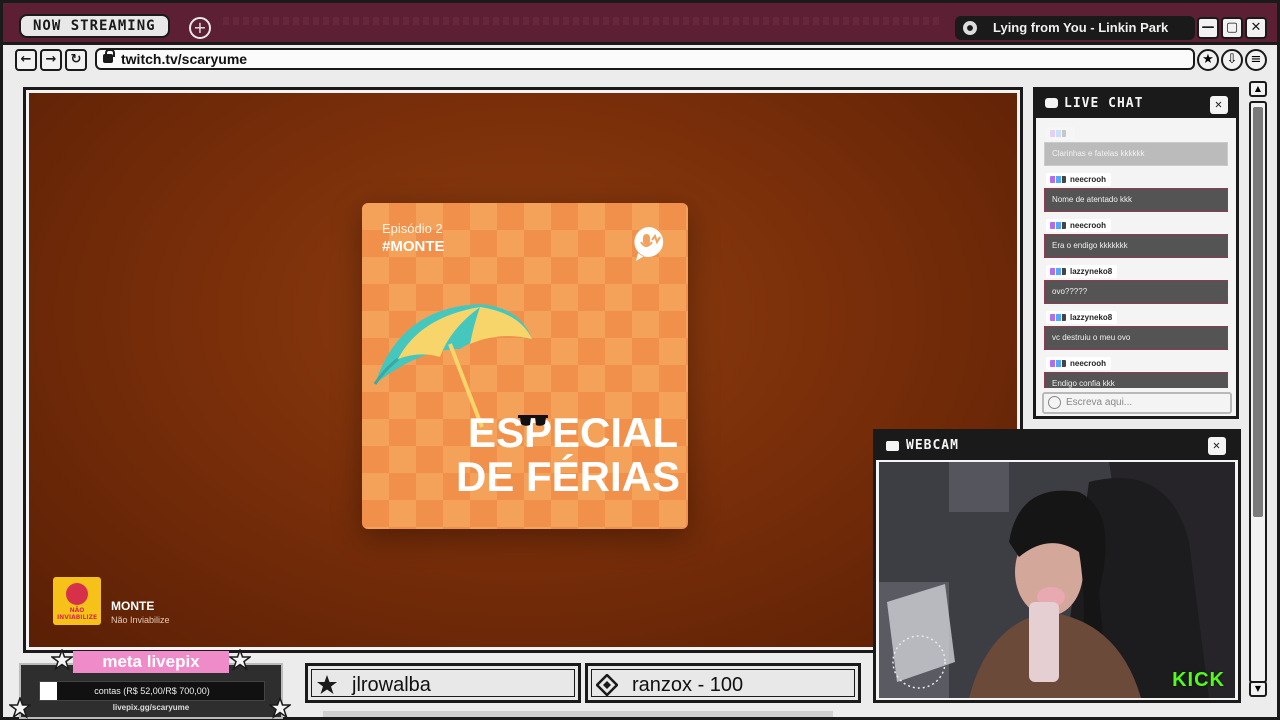 This screenshot has width=1280, height=720. I want to click on chat-message: lazzyneko8 ovo?????, so click(1137, 285).